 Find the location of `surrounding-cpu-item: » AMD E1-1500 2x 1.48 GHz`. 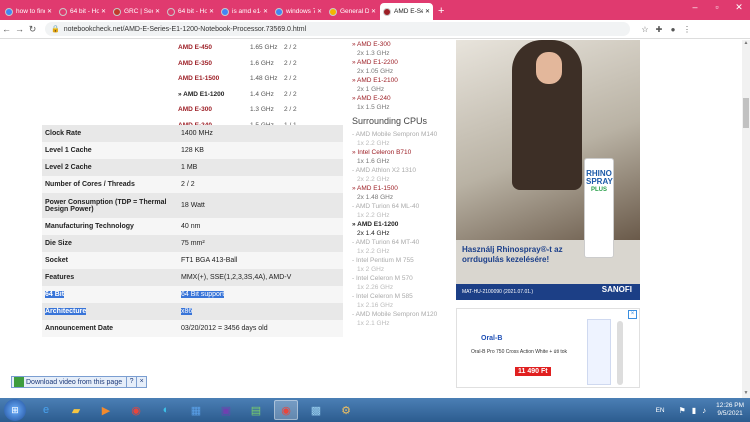

surrounding-cpu-item: » AMD E1-1500 2x 1.48 GHz is located at coordinates (402, 193).